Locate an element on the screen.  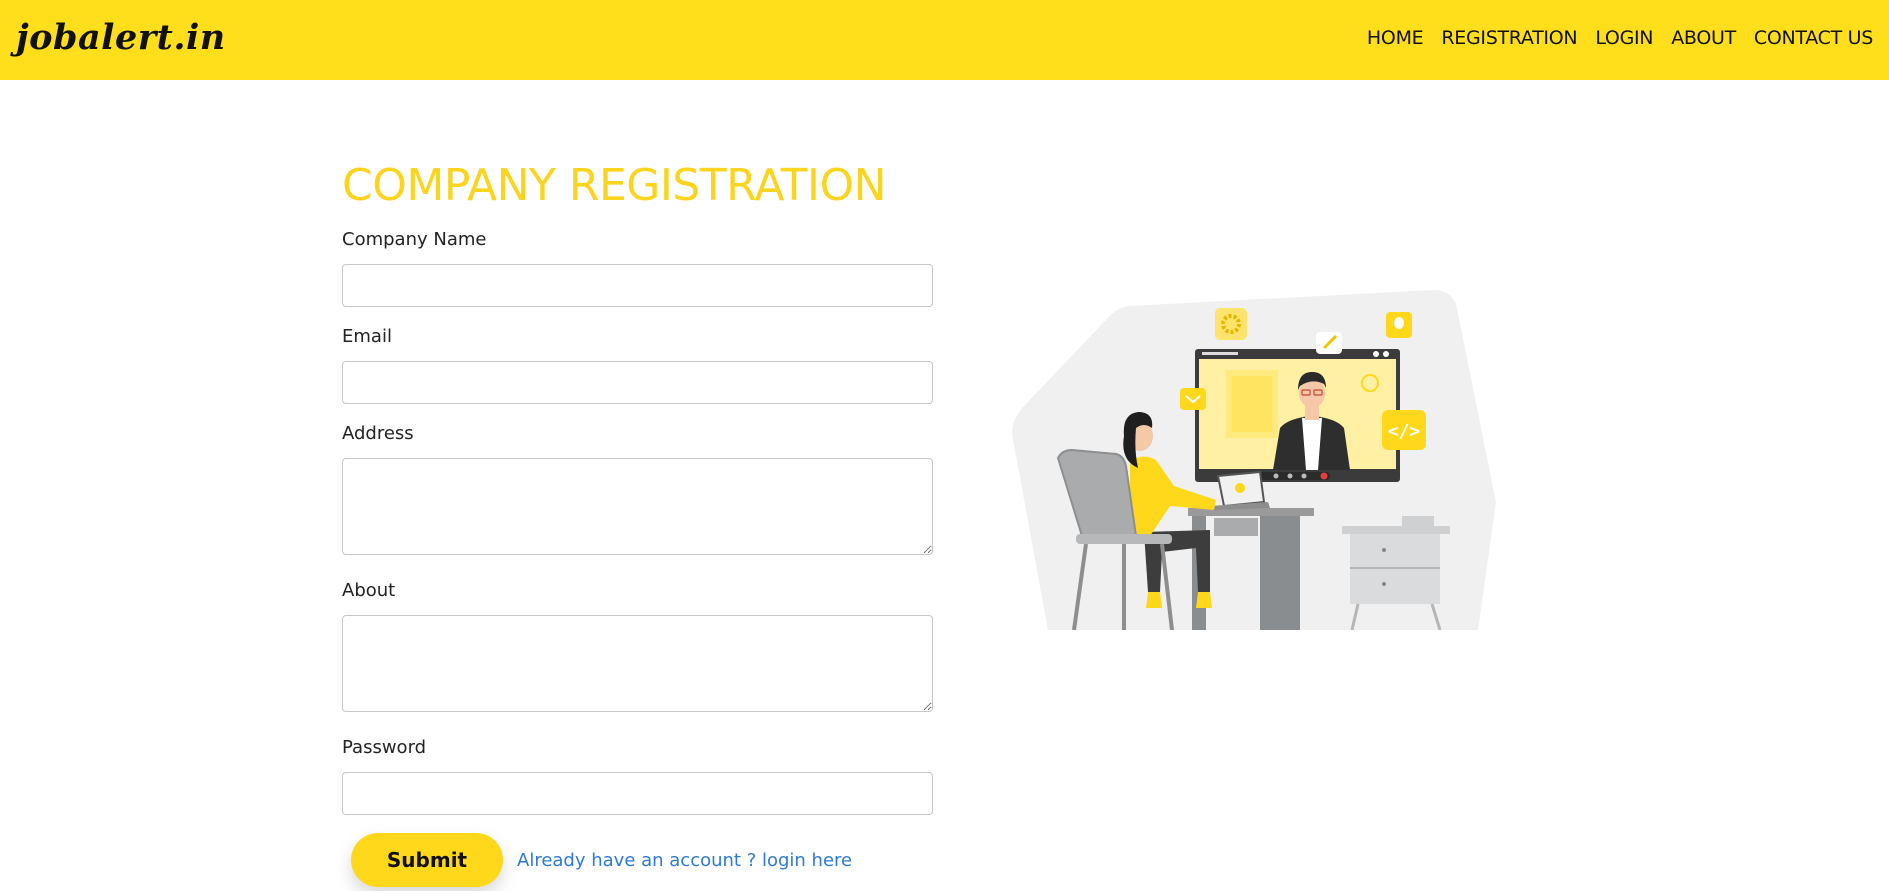
nav-links: HOME REGISTRATION LOGIN ABOUT CONTACT US is located at coordinates (1620, 38).